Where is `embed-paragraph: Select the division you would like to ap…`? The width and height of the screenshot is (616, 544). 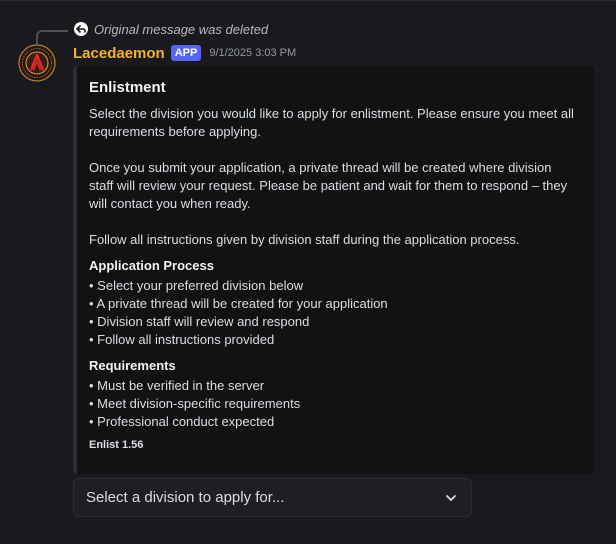
embed-paragraph: Select the division you would like to ap… is located at coordinates (331, 122).